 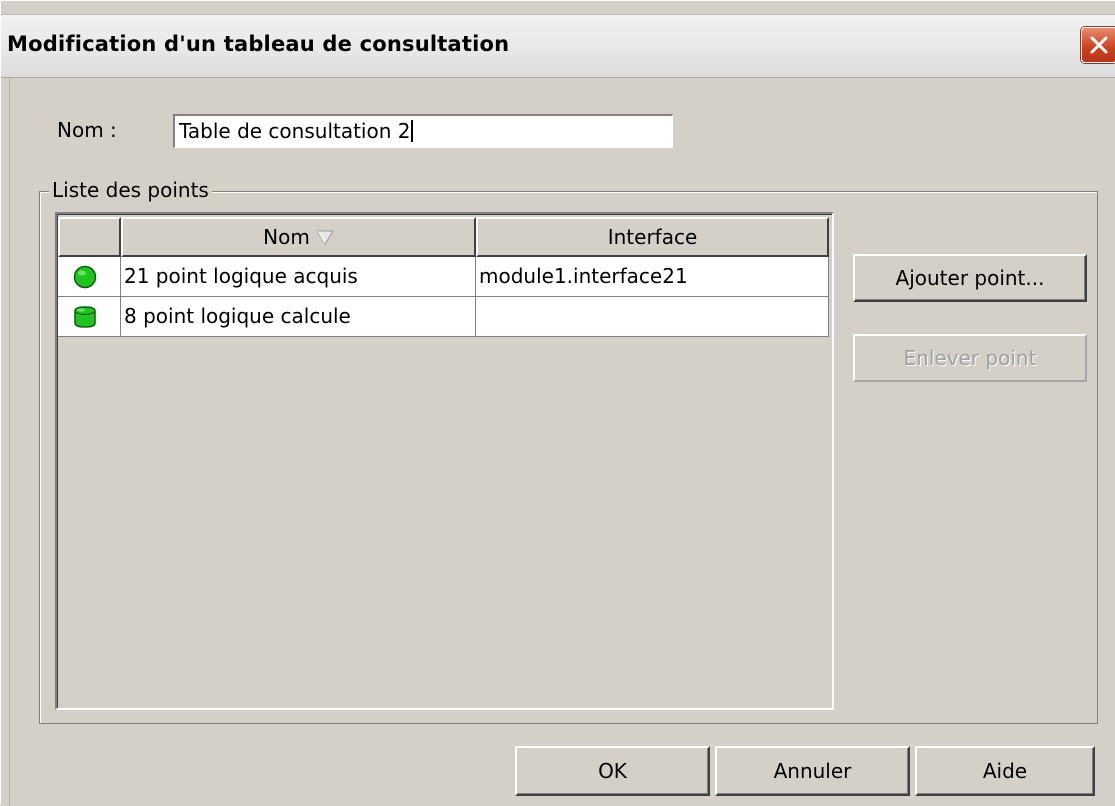 I want to click on close-button, so click(x=1098, y=45).